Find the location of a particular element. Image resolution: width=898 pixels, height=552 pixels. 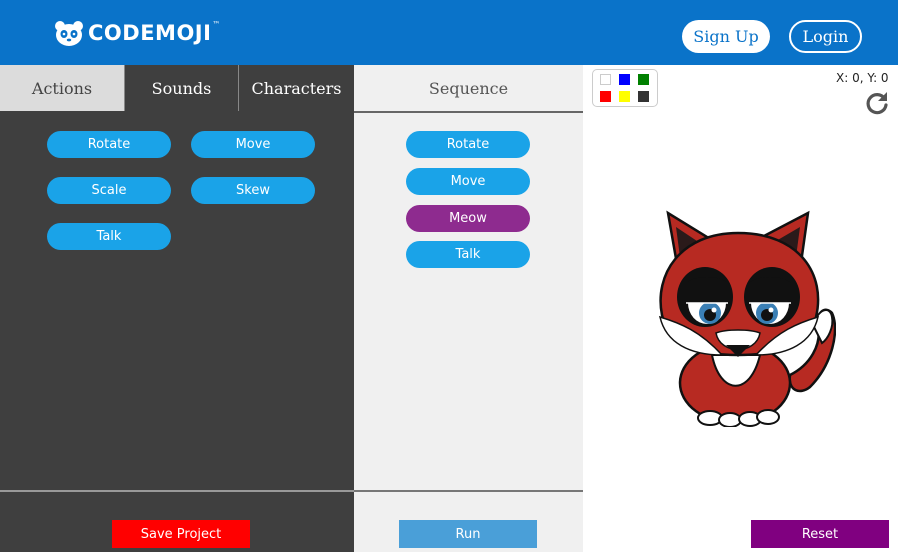

sequence-title: Sequence is located at coordinates (468, 88).